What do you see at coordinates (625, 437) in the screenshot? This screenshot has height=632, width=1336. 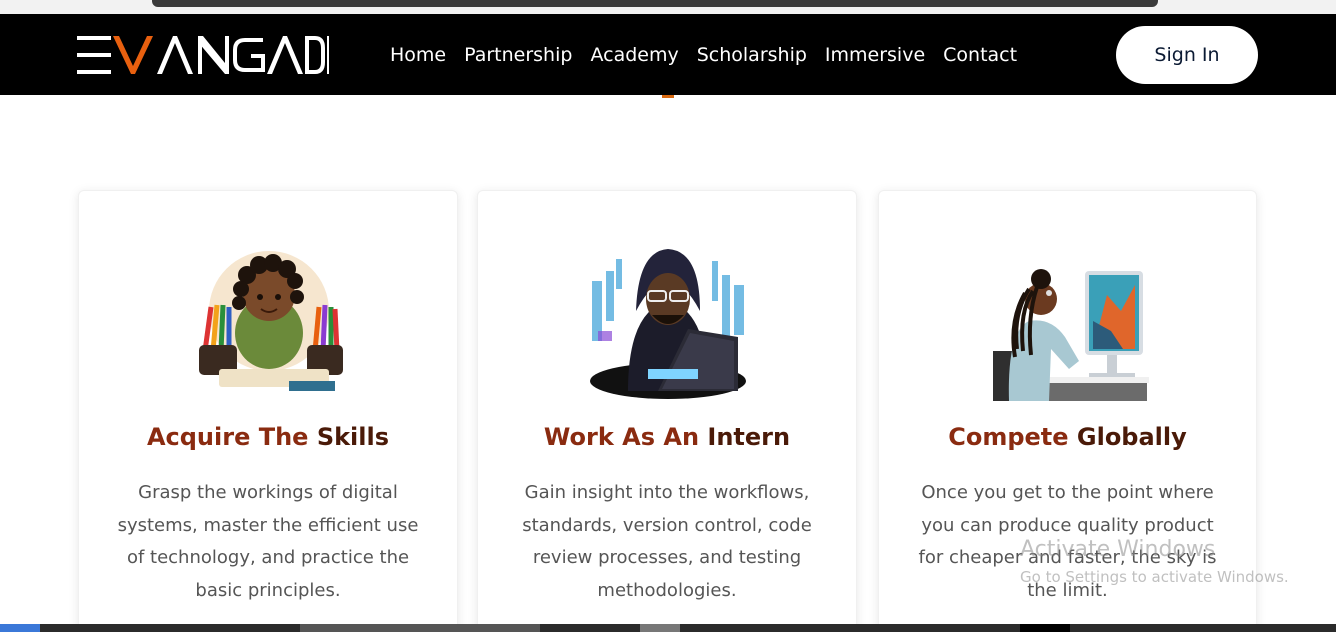 I see `card-title-part: Work As An` at bounding box center [625, 437].